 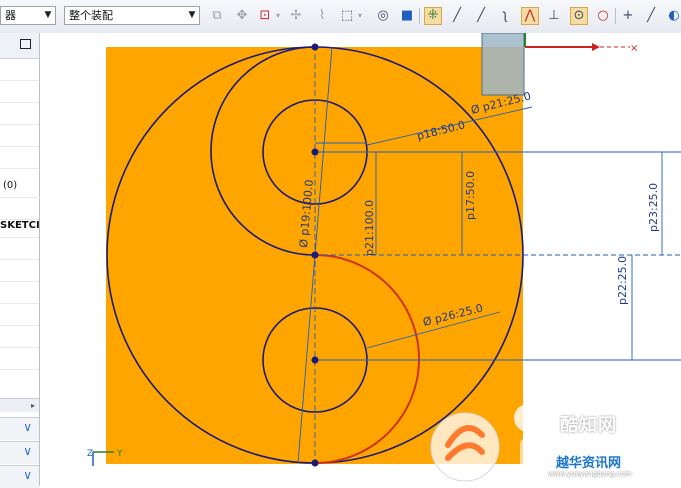 What do you see at coordinates (457, 16) in the screenshot?
I see `line-icon: ╱` at bounding box center [457, 16].